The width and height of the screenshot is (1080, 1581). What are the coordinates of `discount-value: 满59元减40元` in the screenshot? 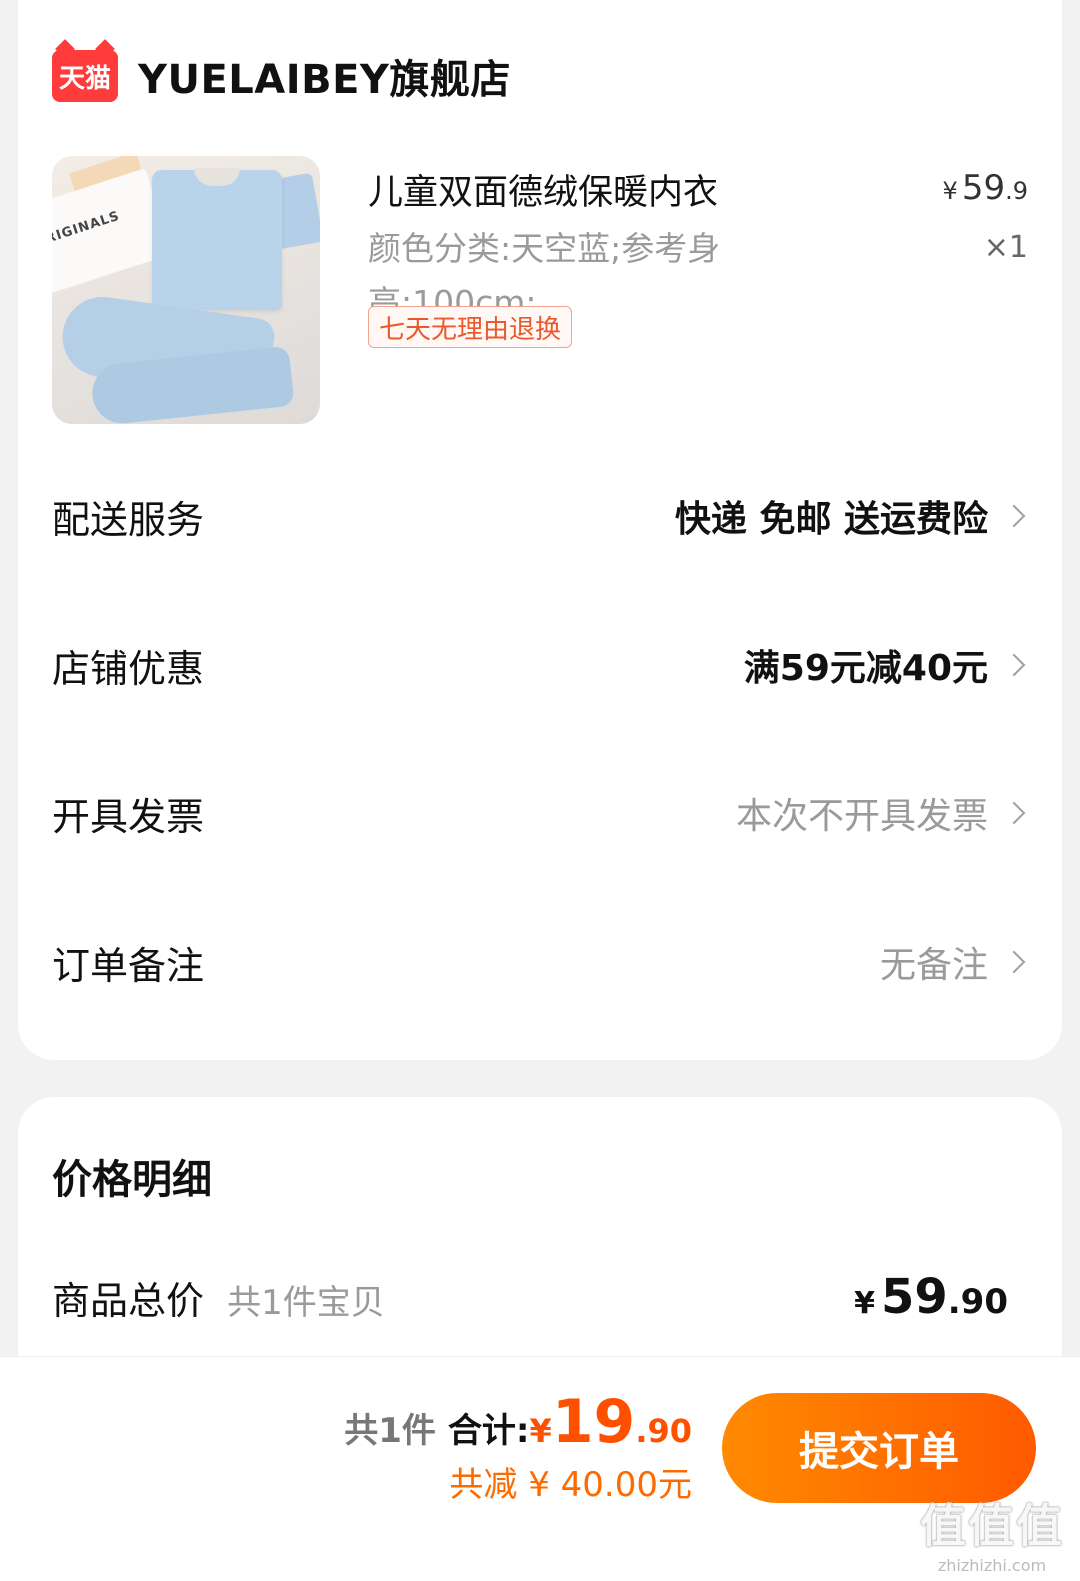 It's located at (865, 668).